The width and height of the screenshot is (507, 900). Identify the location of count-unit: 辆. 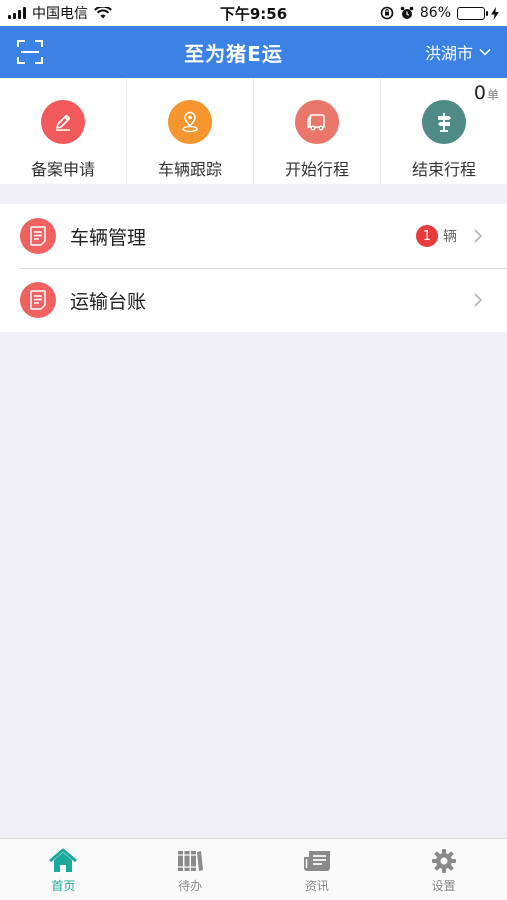
(450, 237).